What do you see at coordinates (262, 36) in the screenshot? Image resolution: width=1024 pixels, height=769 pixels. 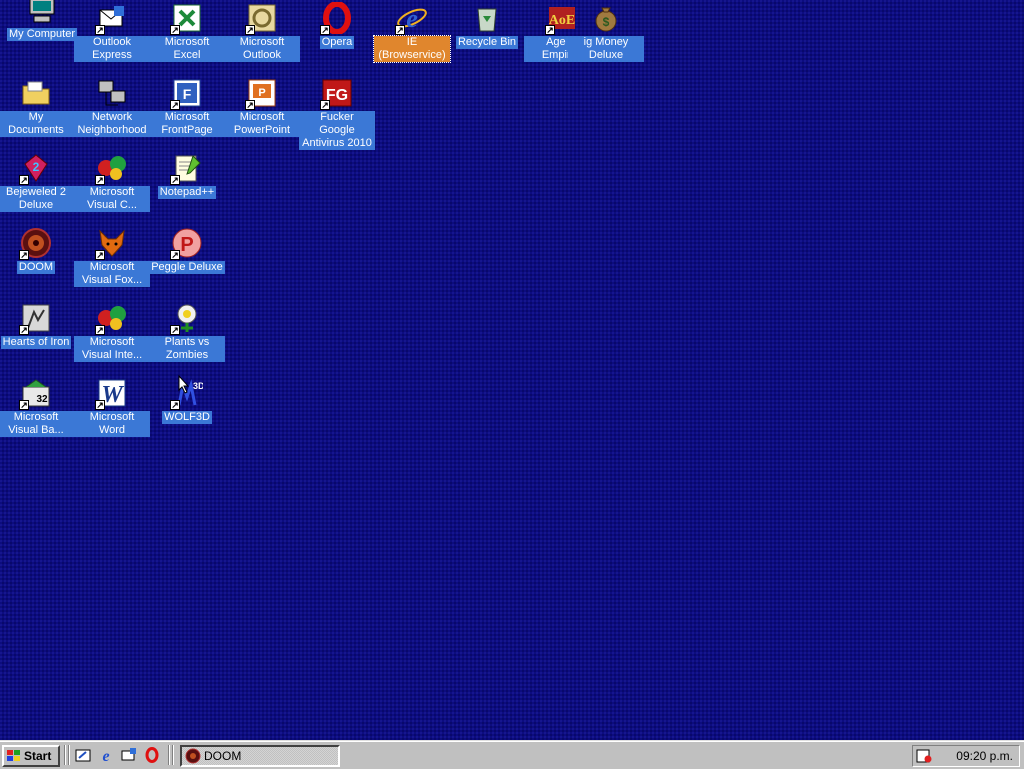 I see `desktop-icon-microsoft-outlook: ↗ Microsoft Outlook` at bounding box center [262, 36].